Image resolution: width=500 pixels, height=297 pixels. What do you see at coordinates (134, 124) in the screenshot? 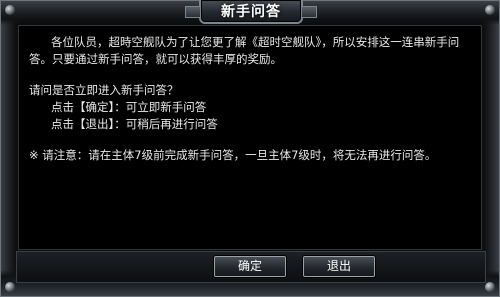
I see `exit-option-text: 点击【退出】：可稍后再进行问答` at bounding box center [134, 124].